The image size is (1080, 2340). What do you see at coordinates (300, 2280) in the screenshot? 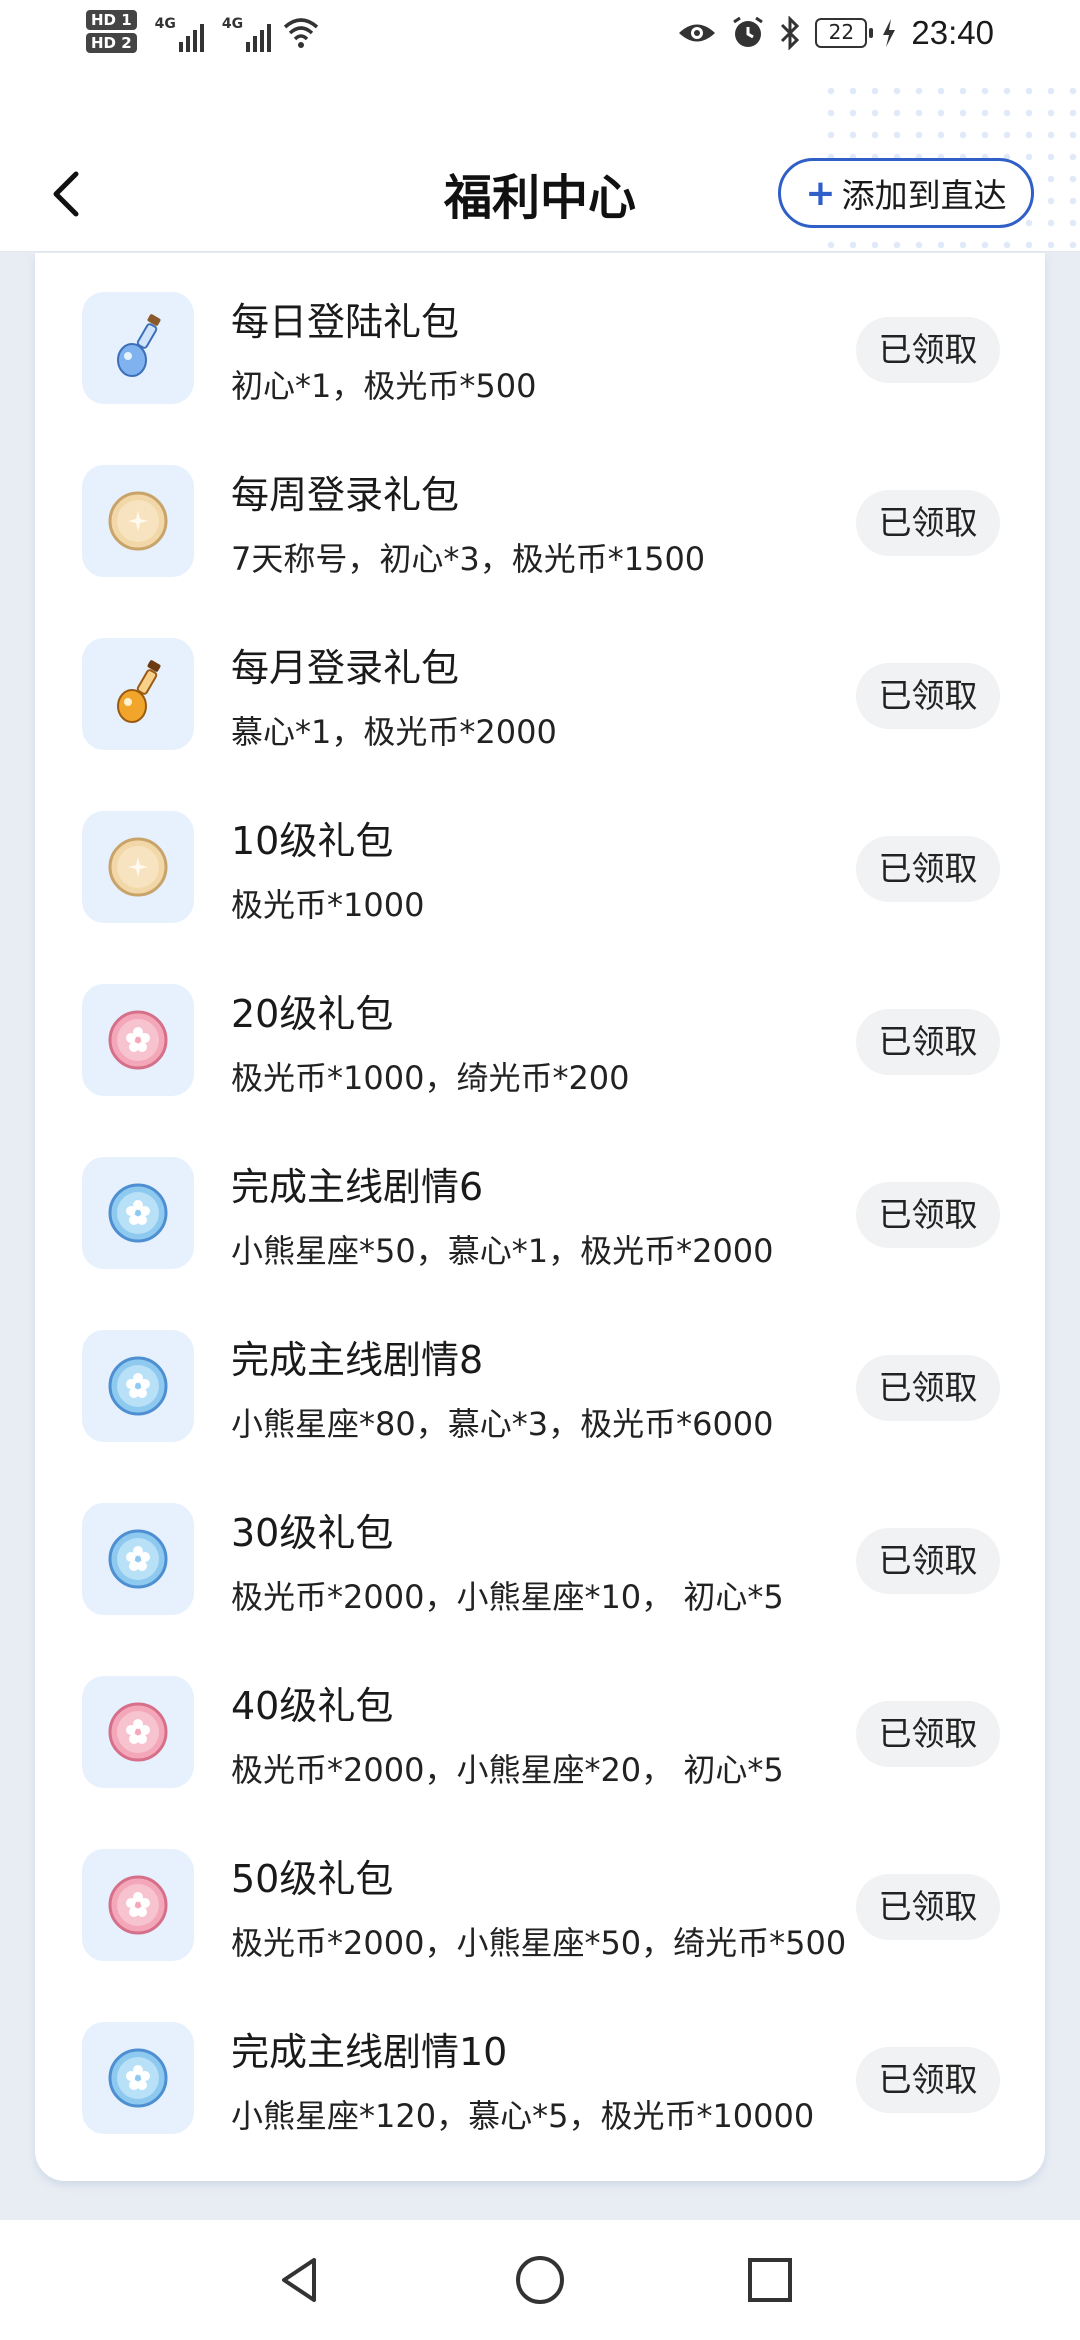
I see `triangle-back-icon` at bounding box center [300, 2280].